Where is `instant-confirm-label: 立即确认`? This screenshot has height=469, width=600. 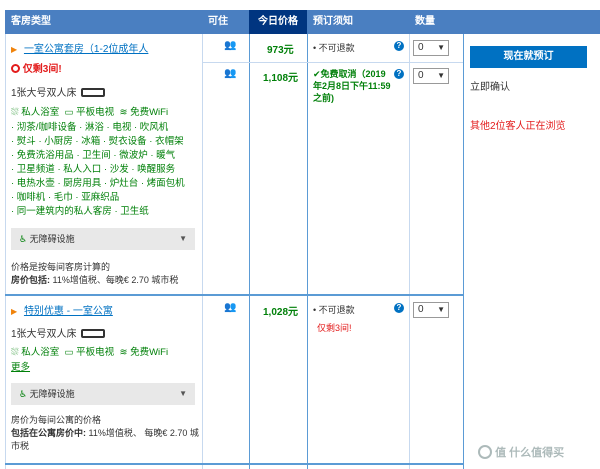 instant-confirm-label: 立即确认 is located at coordinates (490, 87).